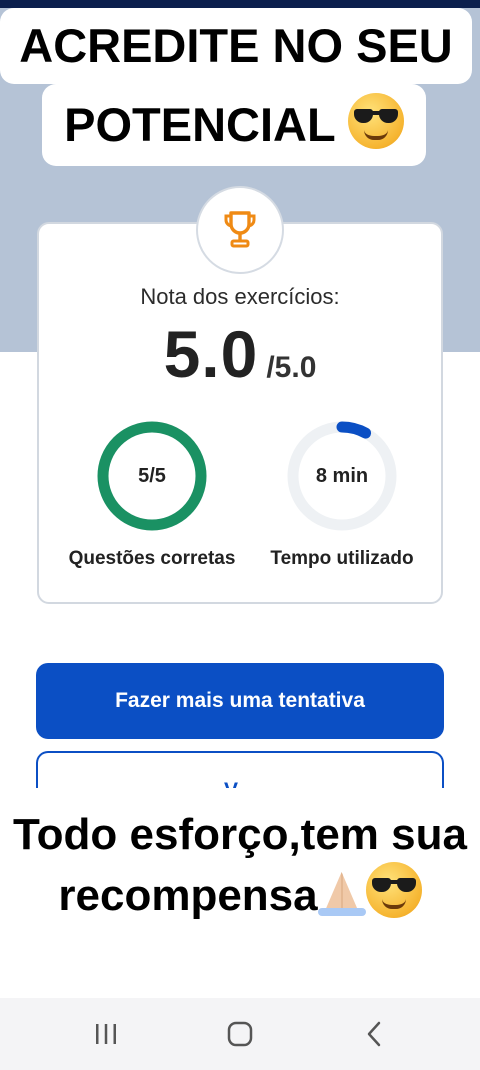  I want to click on system-navigation-bar, so click(240, 1034).